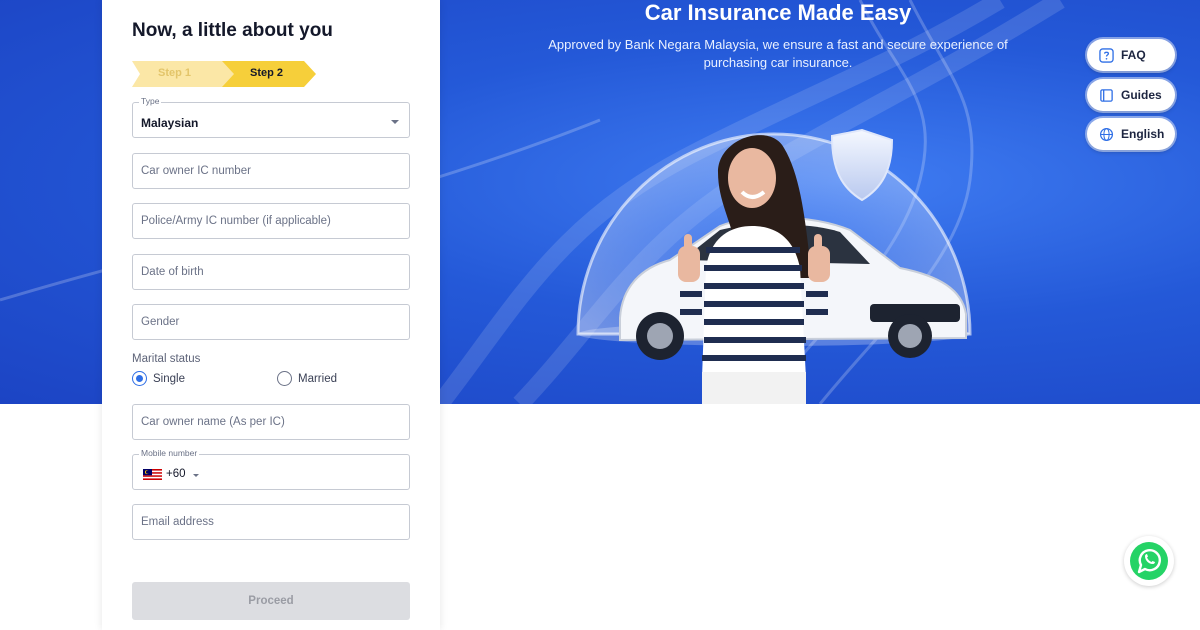 The width and height of the screenshot is (1200, 630). What do you see at coordinates (232, 30) in the screenshot?
I see `form-heading: Now, a little about you` at bounding box center [232, 30].